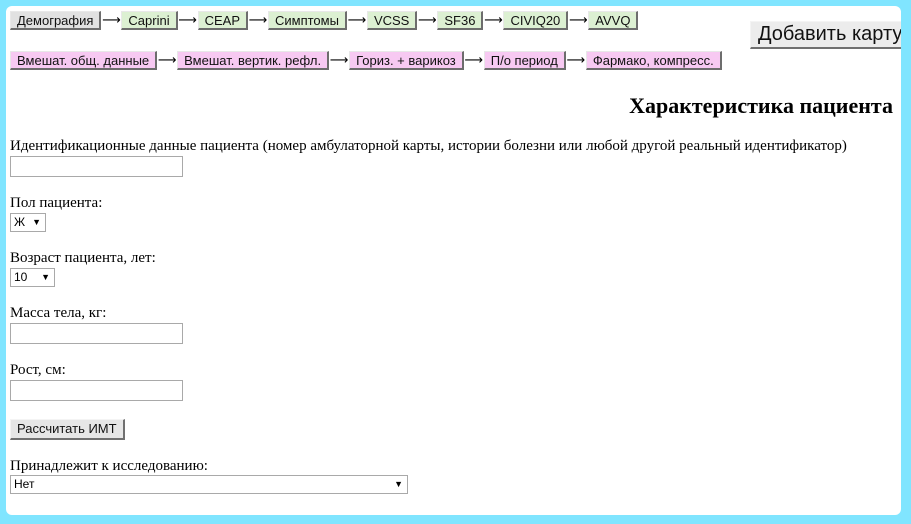 This screenshot has height=524, width=911. I want to click on nav-sf36: SF36, so click(460, 20).